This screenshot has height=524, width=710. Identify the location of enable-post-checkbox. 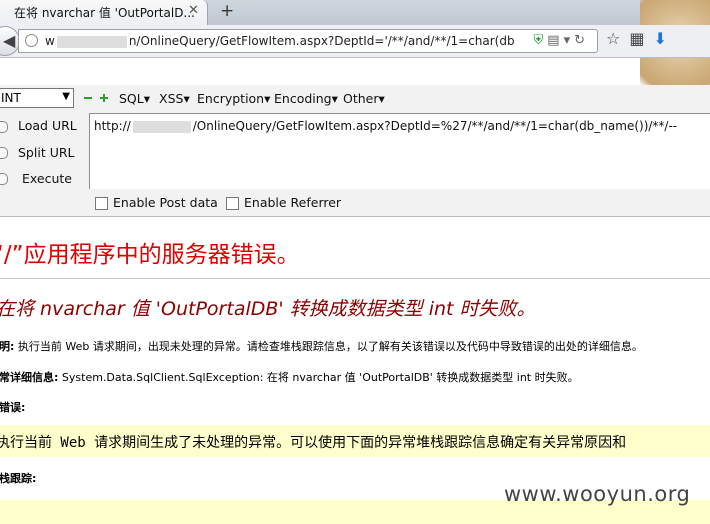
(101, 203).